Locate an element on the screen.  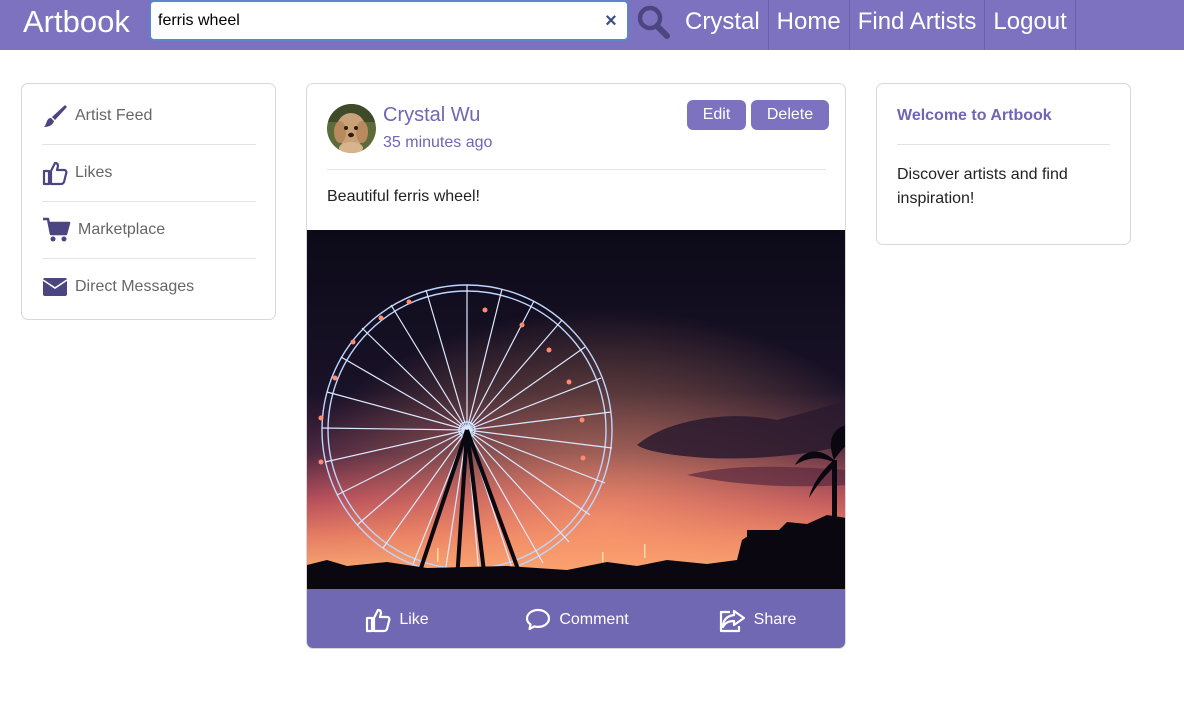
nav-link-profile: Crystal is located at coordinates (723, 25).